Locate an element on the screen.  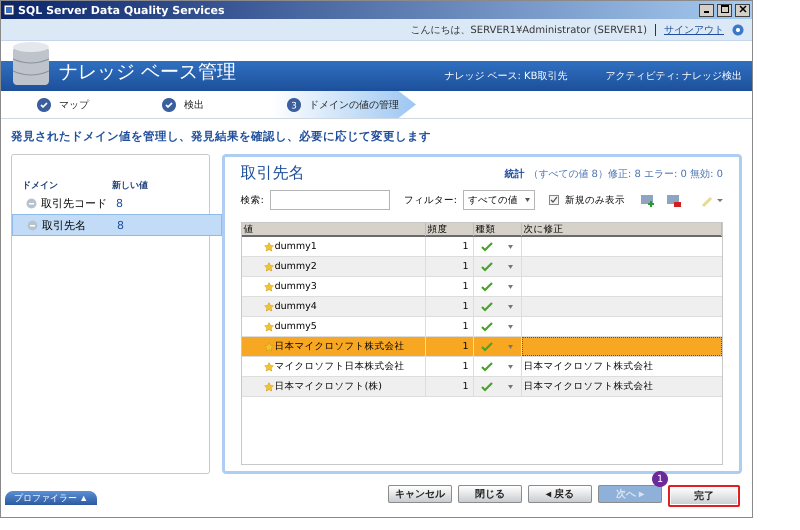
value-cell: 日本マイクロソフト(株) is located at coordinates (328, 386).